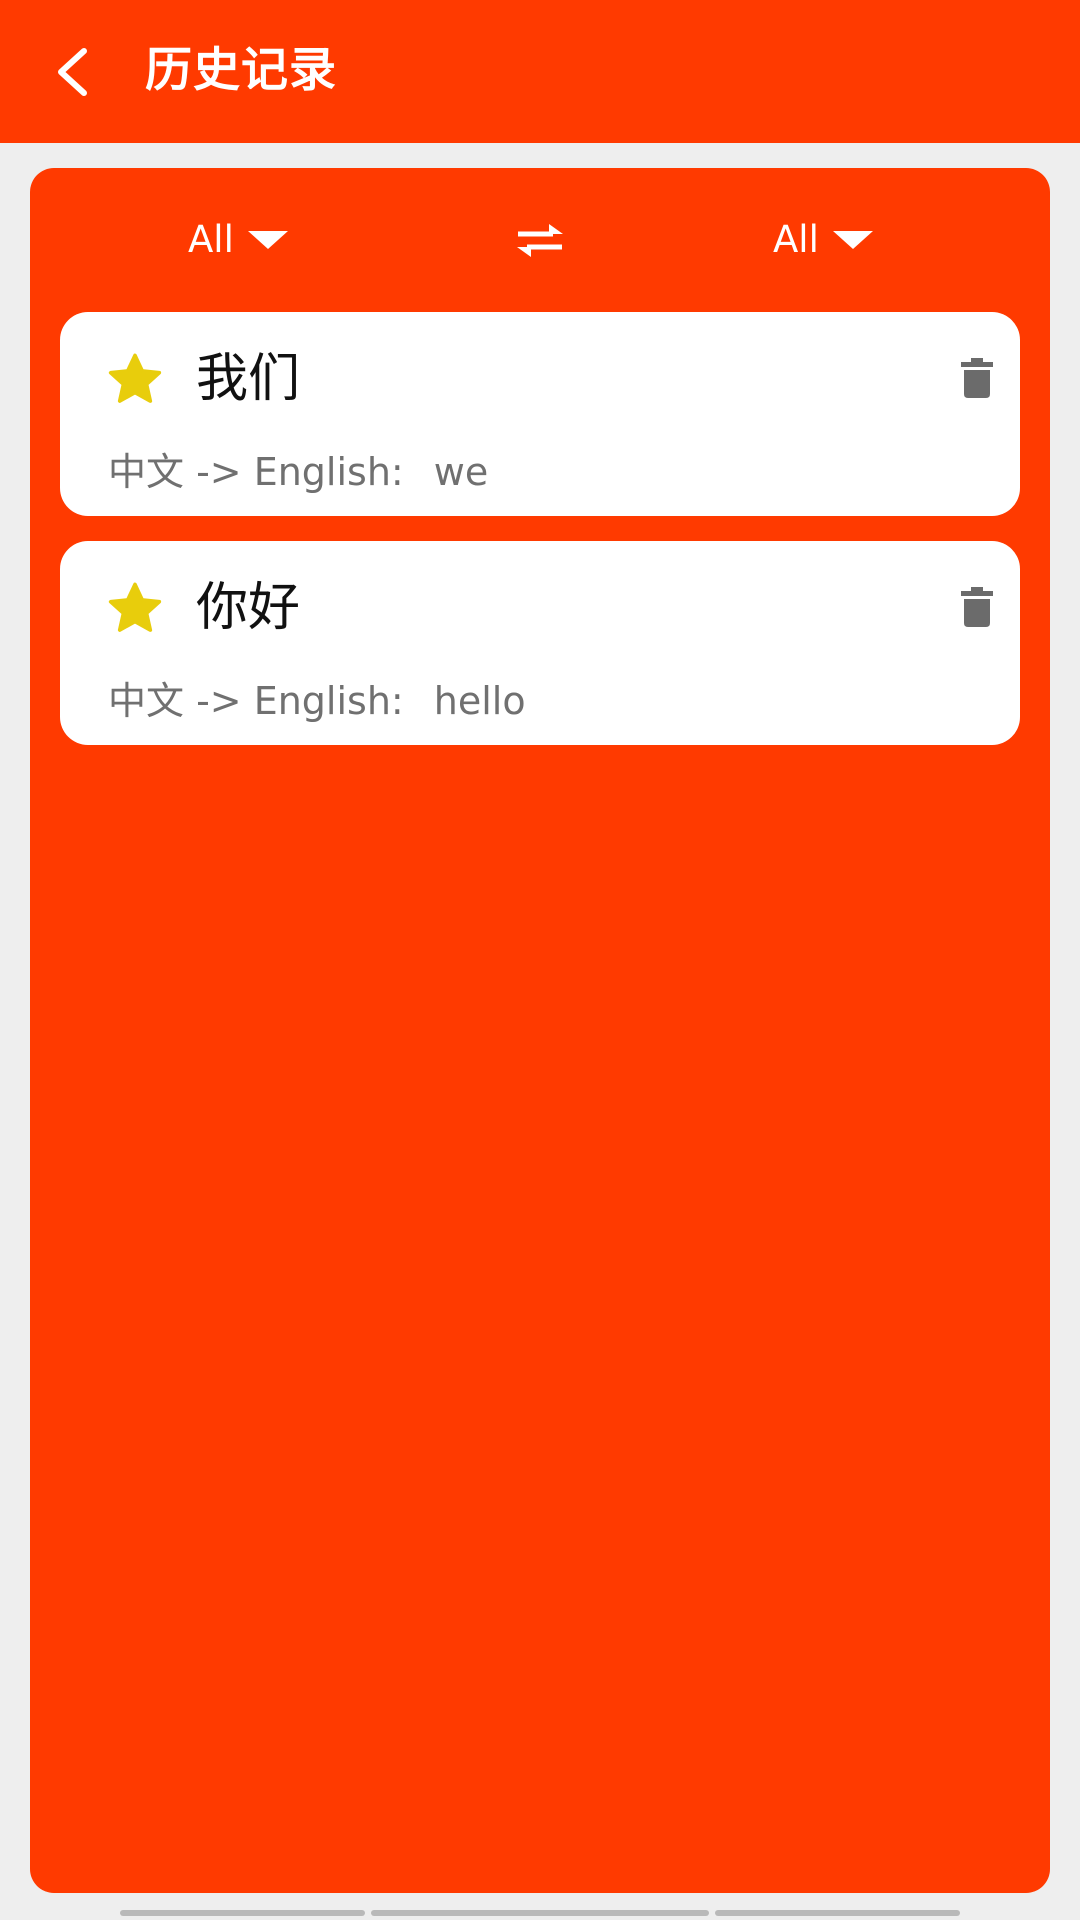 This screenshot has width=1080, height=1920. Describe the element at coordinates (248, 379) in the screenshot. I see `history-term: 我们` at that location.